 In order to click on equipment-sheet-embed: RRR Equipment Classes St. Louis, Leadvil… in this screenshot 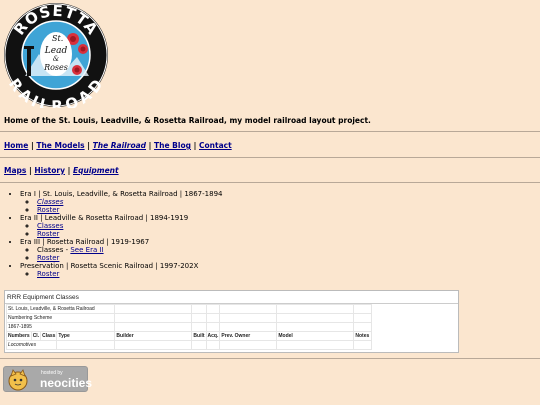, I will do `click(231, 321)`.